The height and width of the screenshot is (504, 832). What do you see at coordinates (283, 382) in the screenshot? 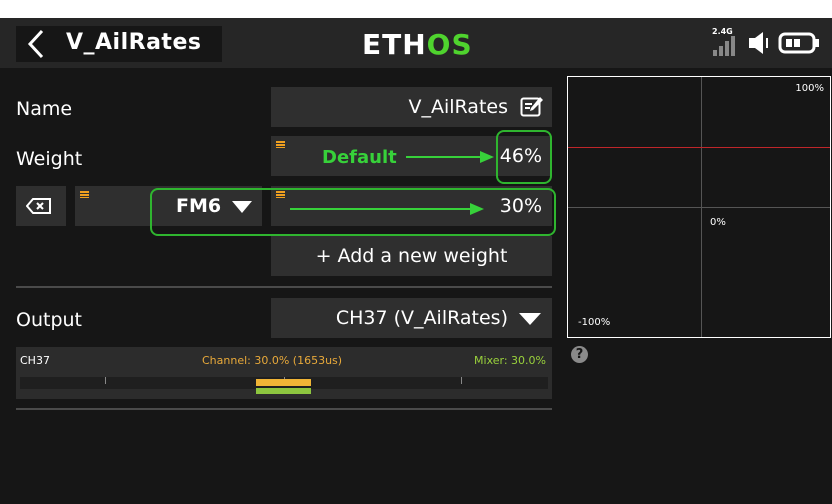
I see `channel-output-bar` at bounding box center [283, 382].